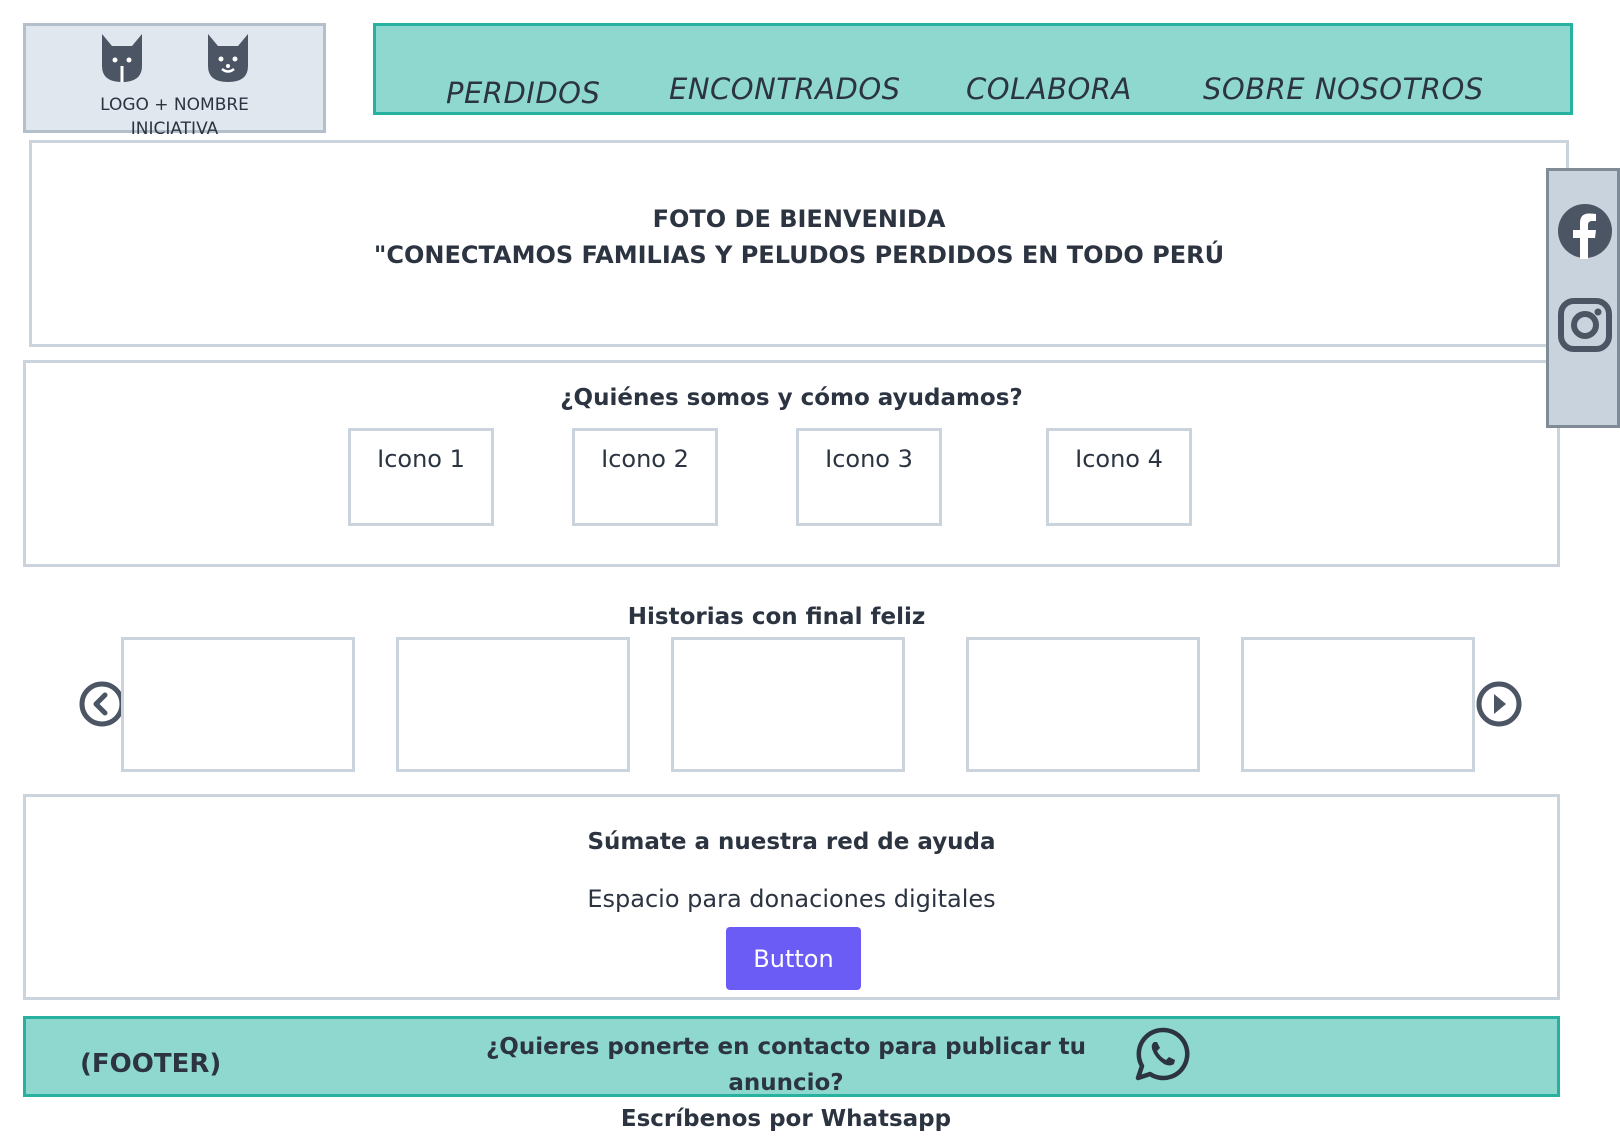  Describe the element at coordinates (1119, 459) in the screenshot. I see `icon-card-label: Icono 4` at that location.